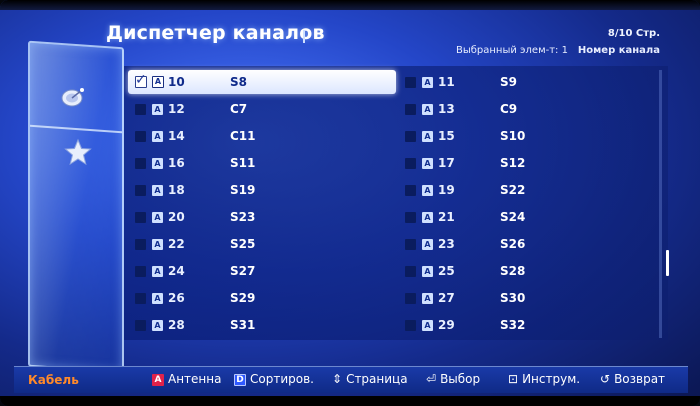  What do you see at coordinates (446, 136) in the screenshot?
I see `channel-number: 15` at bounding box center [446, 136].